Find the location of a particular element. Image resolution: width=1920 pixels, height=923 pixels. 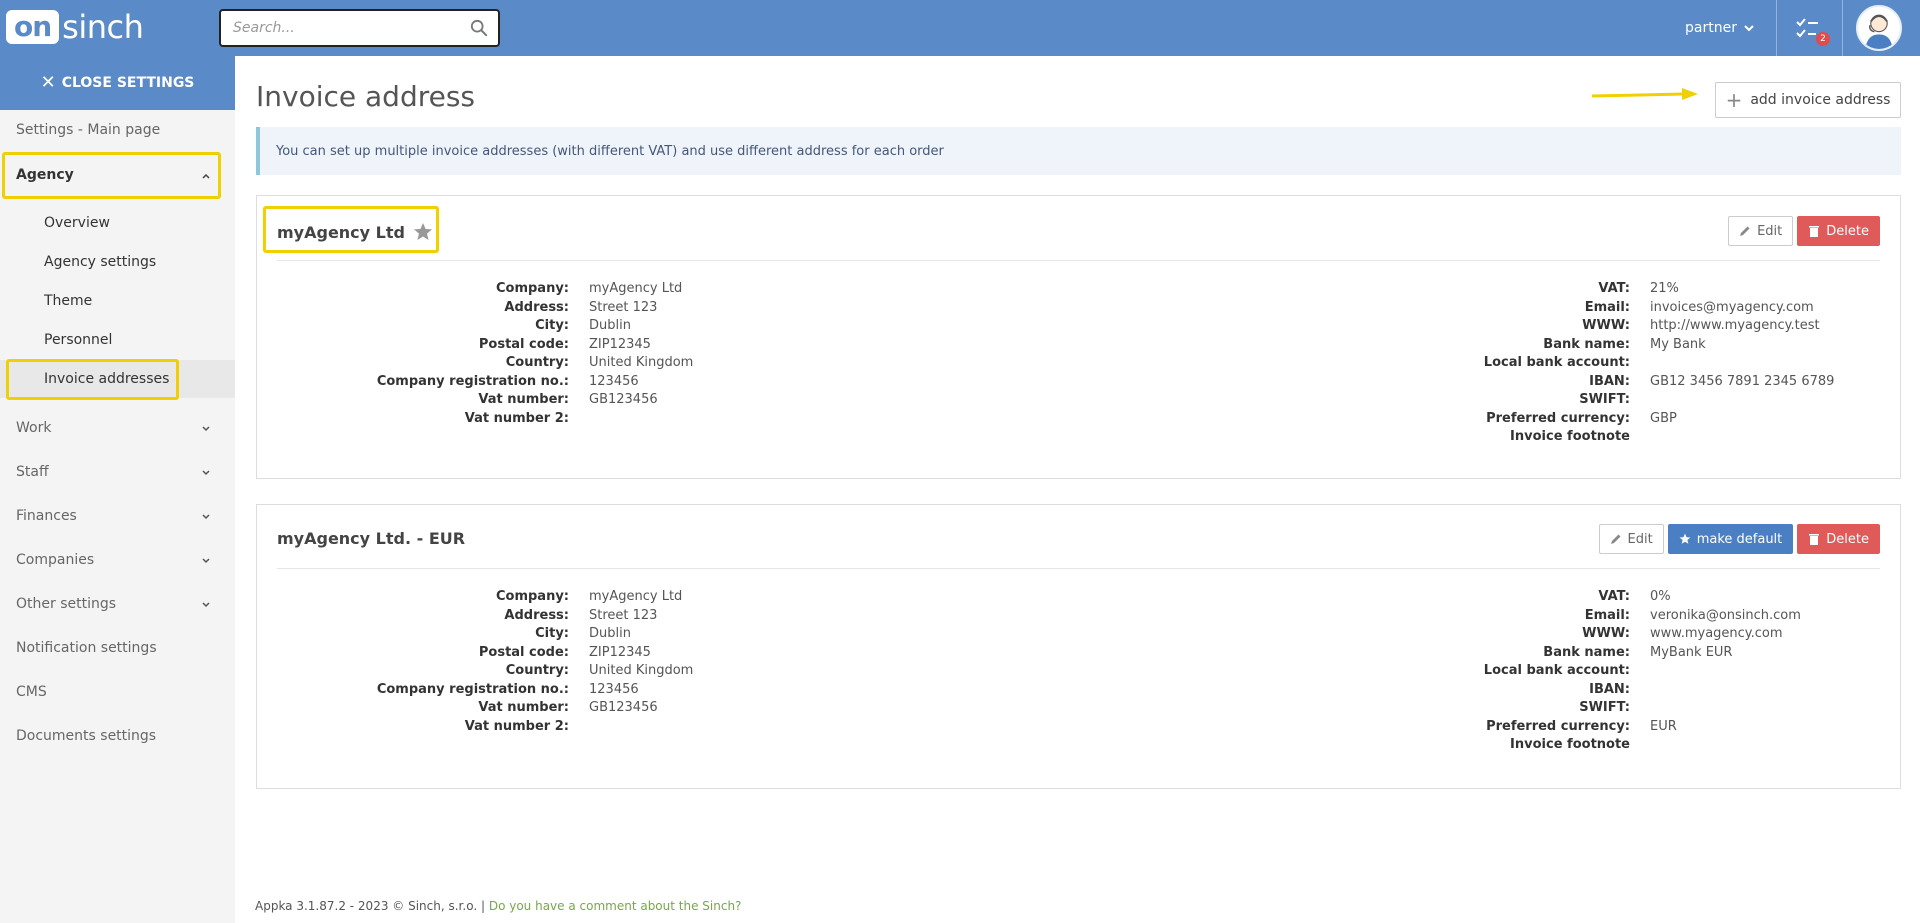

field-row: Preferred currency: GBP is located at coordinates (1604, 419).